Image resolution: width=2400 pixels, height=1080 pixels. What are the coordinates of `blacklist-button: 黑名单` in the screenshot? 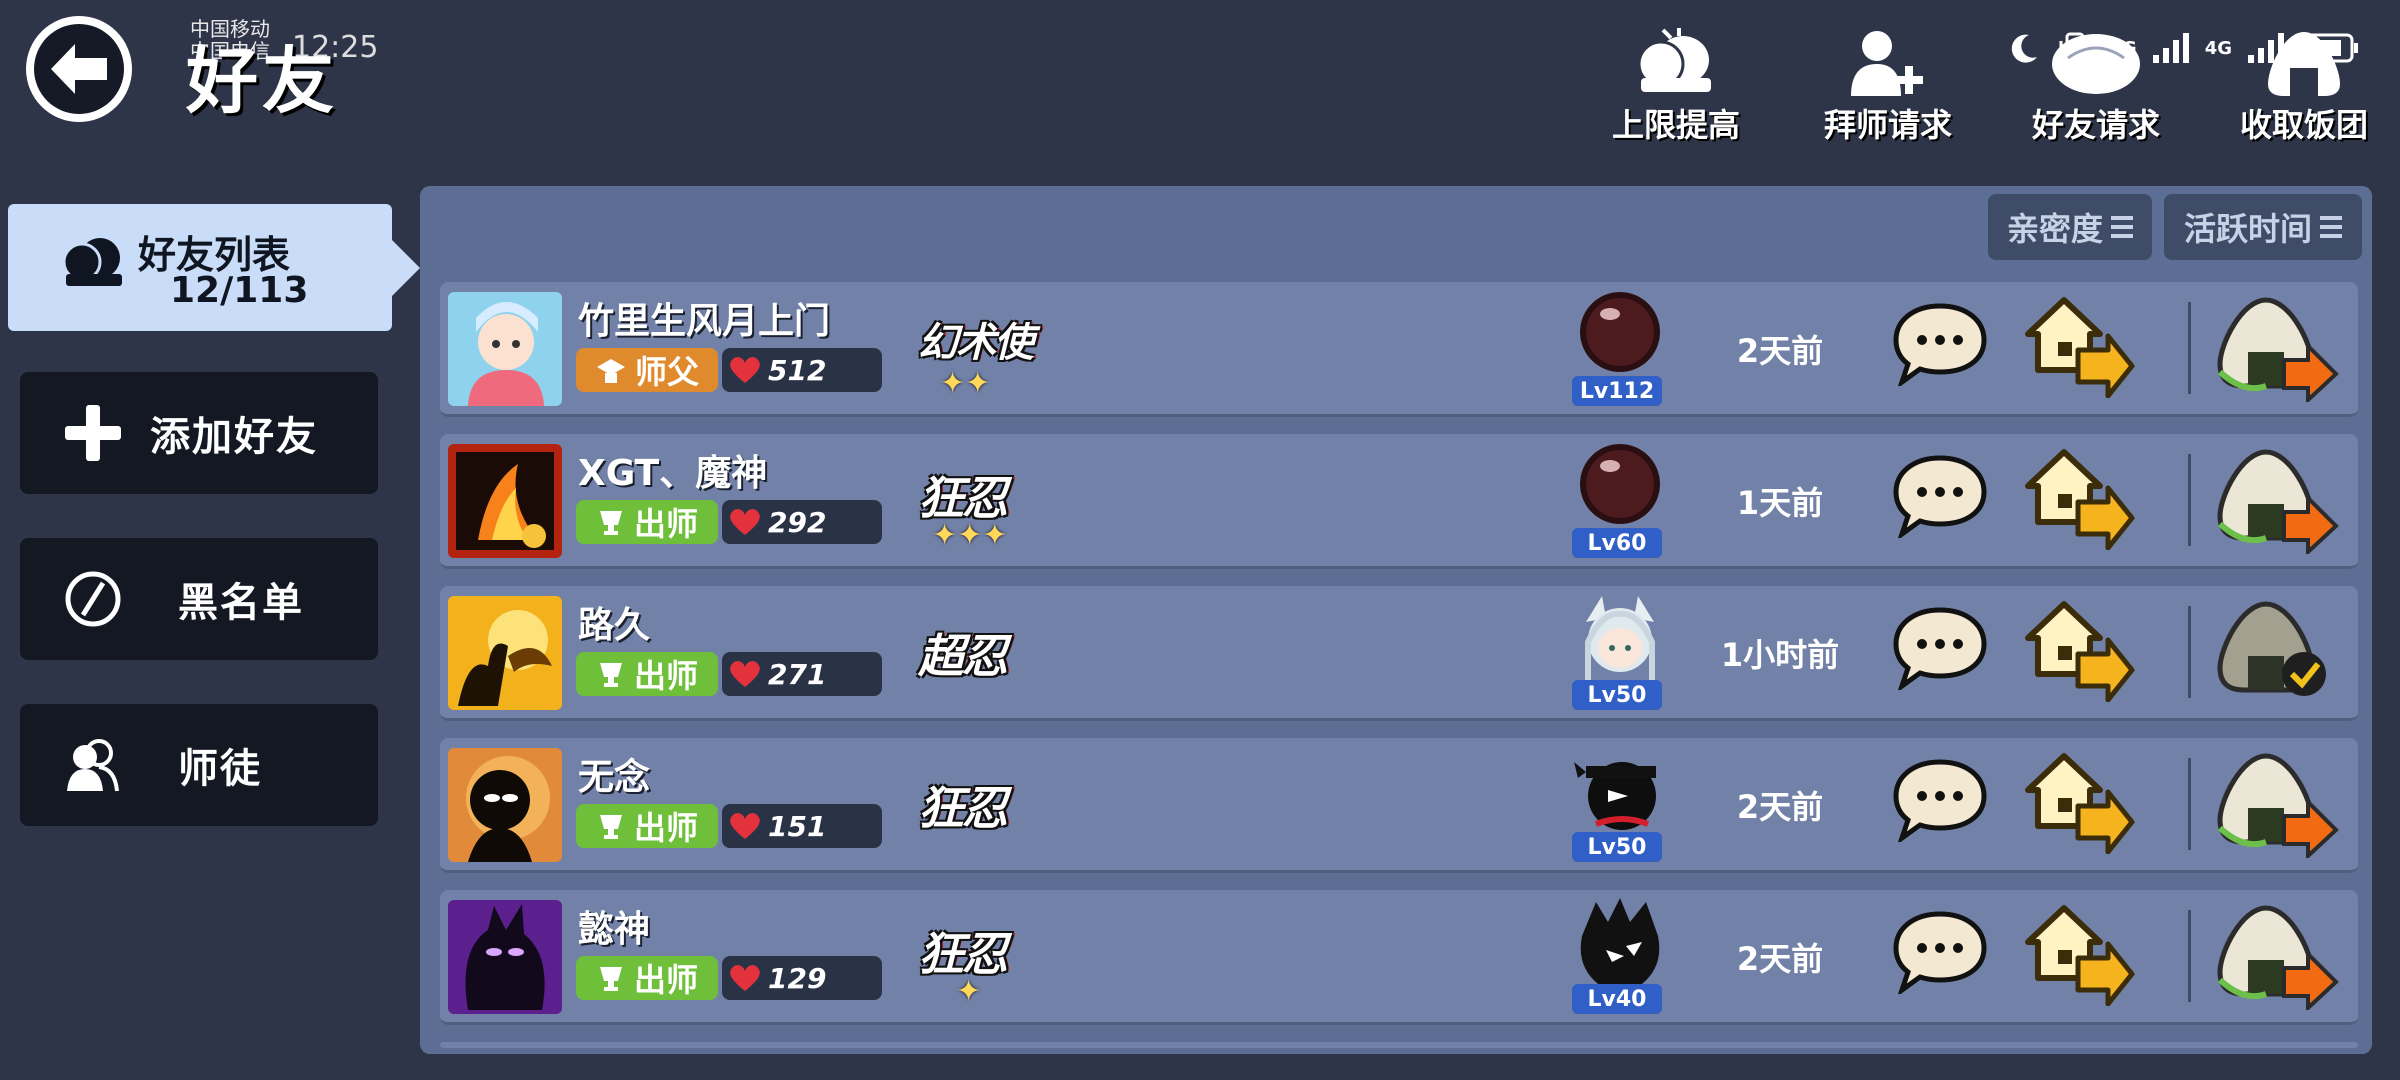 It's located at (199, 599).